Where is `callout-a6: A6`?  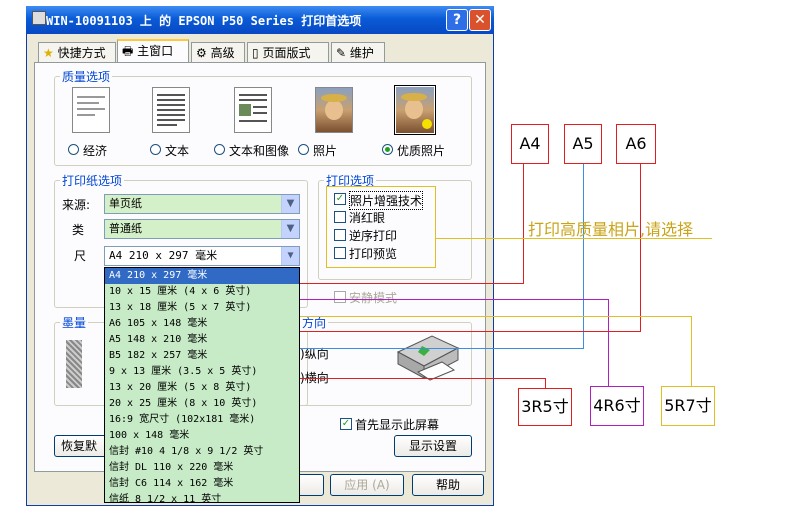 callout-a6: A6 is located at coordinates (636, 144).